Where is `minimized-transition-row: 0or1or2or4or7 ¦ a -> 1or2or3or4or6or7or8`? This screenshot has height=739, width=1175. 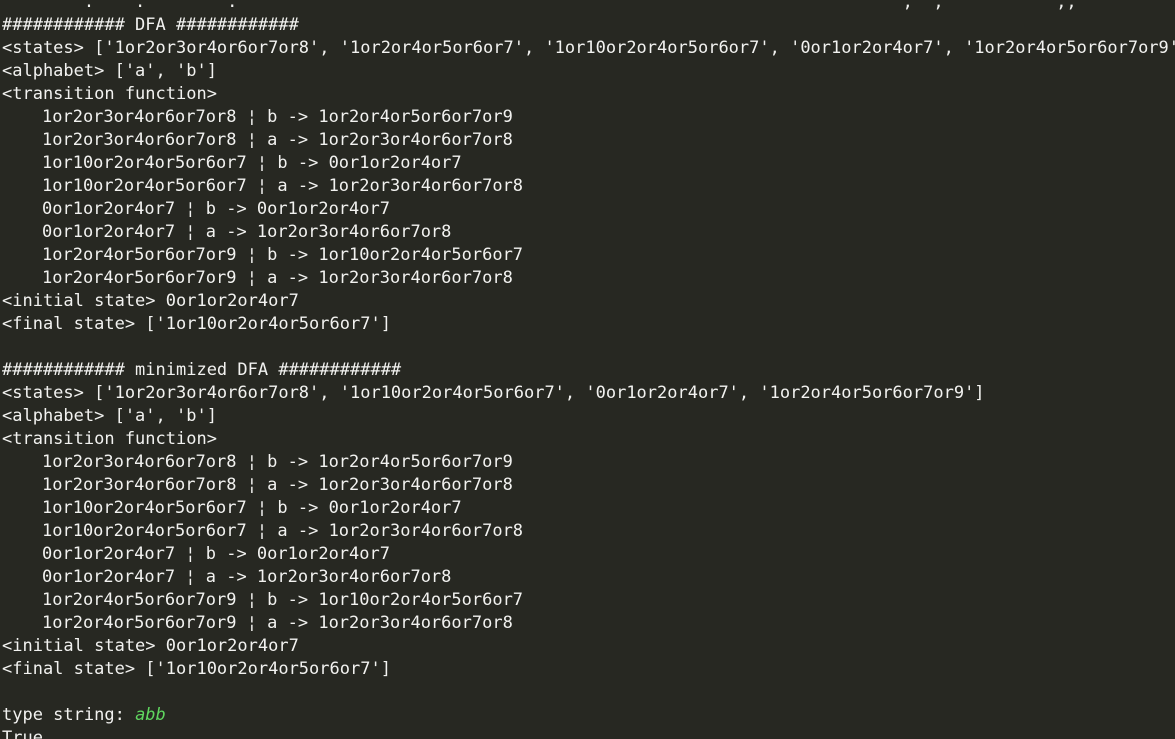 minimized-transition-row: 0or1or2or4or7 ¦ a -> 1or2or3or4or6or7or8 is located at coordinates (247, 577).